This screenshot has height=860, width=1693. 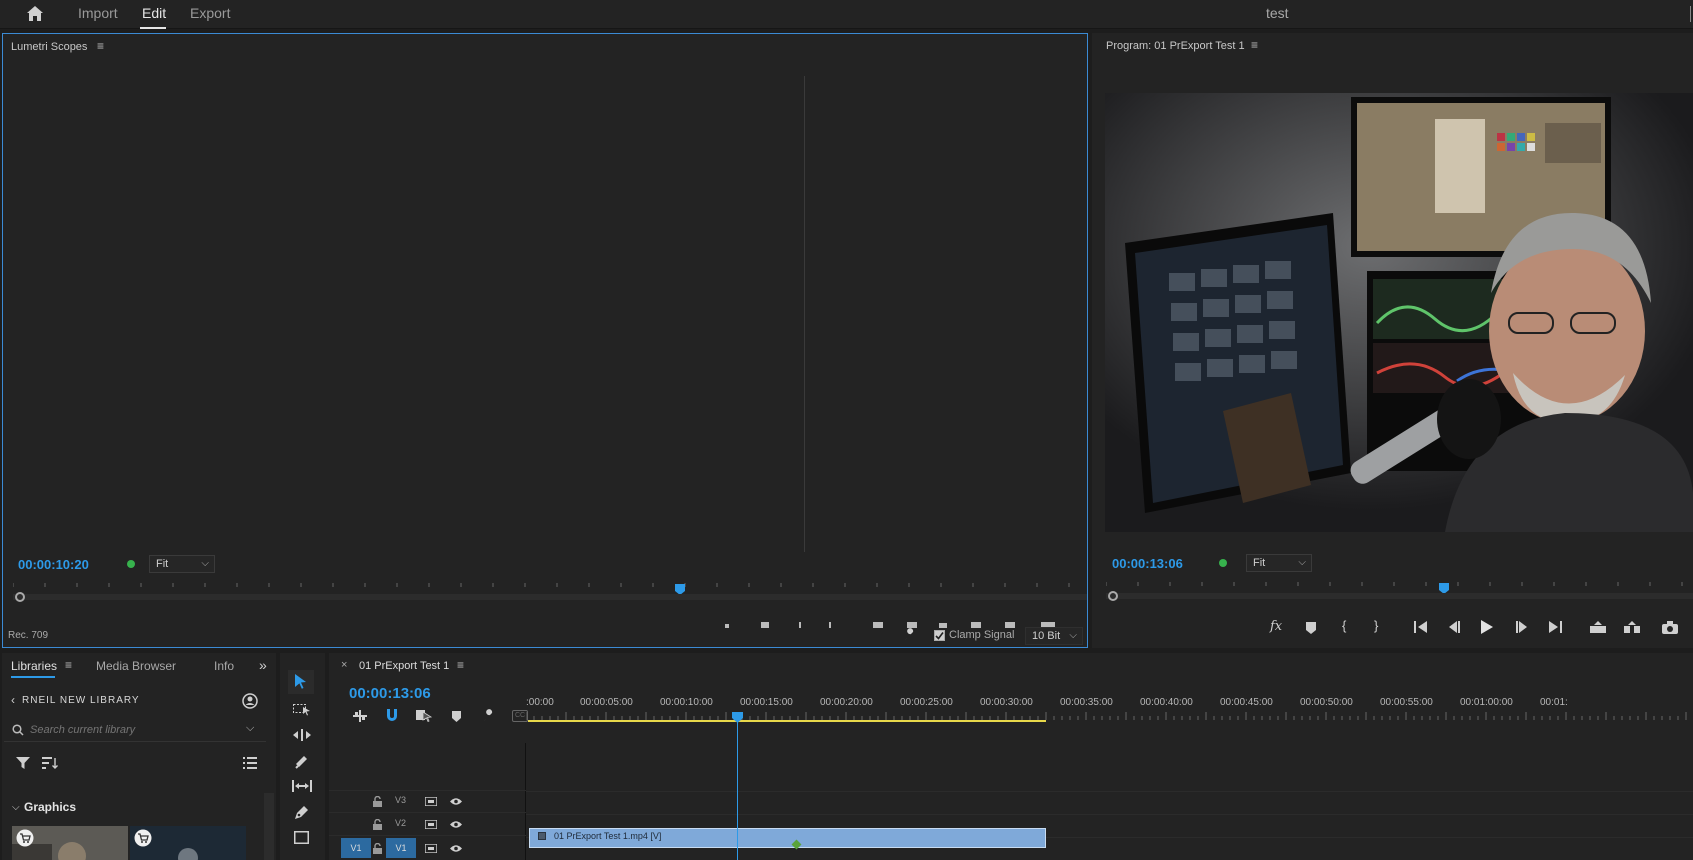 I want to click on source-patch-v1: V1, so click(x=356, y=848).